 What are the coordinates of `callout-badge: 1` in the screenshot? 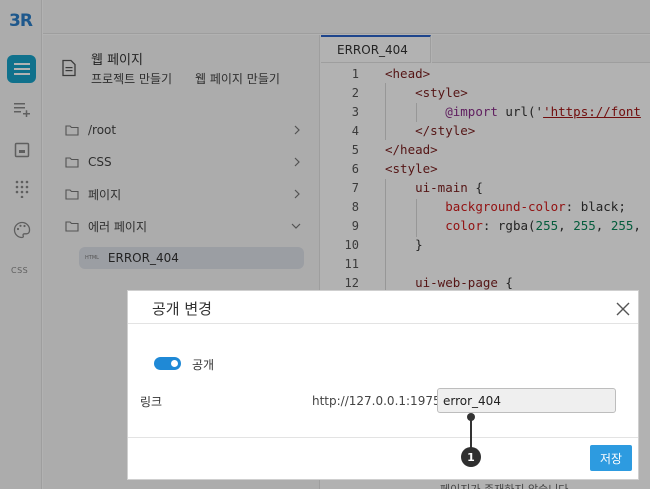 It's located at (471, 457).